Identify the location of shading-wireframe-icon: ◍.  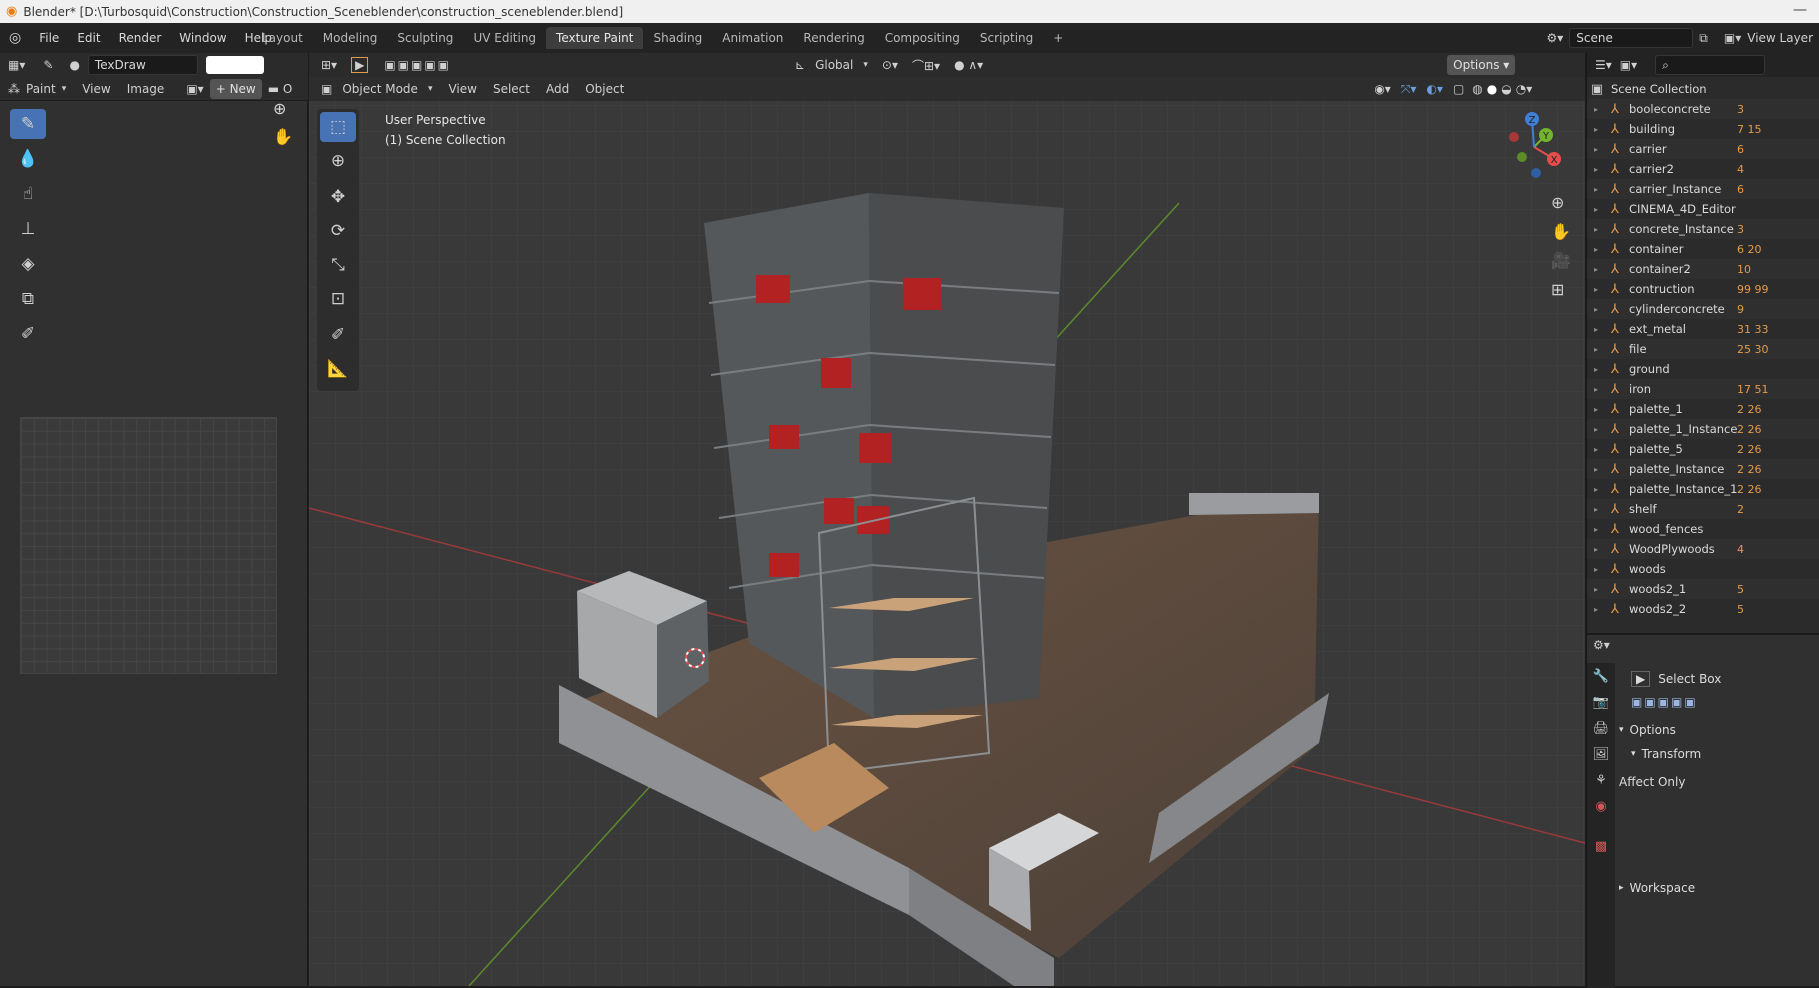
(1477, 89).